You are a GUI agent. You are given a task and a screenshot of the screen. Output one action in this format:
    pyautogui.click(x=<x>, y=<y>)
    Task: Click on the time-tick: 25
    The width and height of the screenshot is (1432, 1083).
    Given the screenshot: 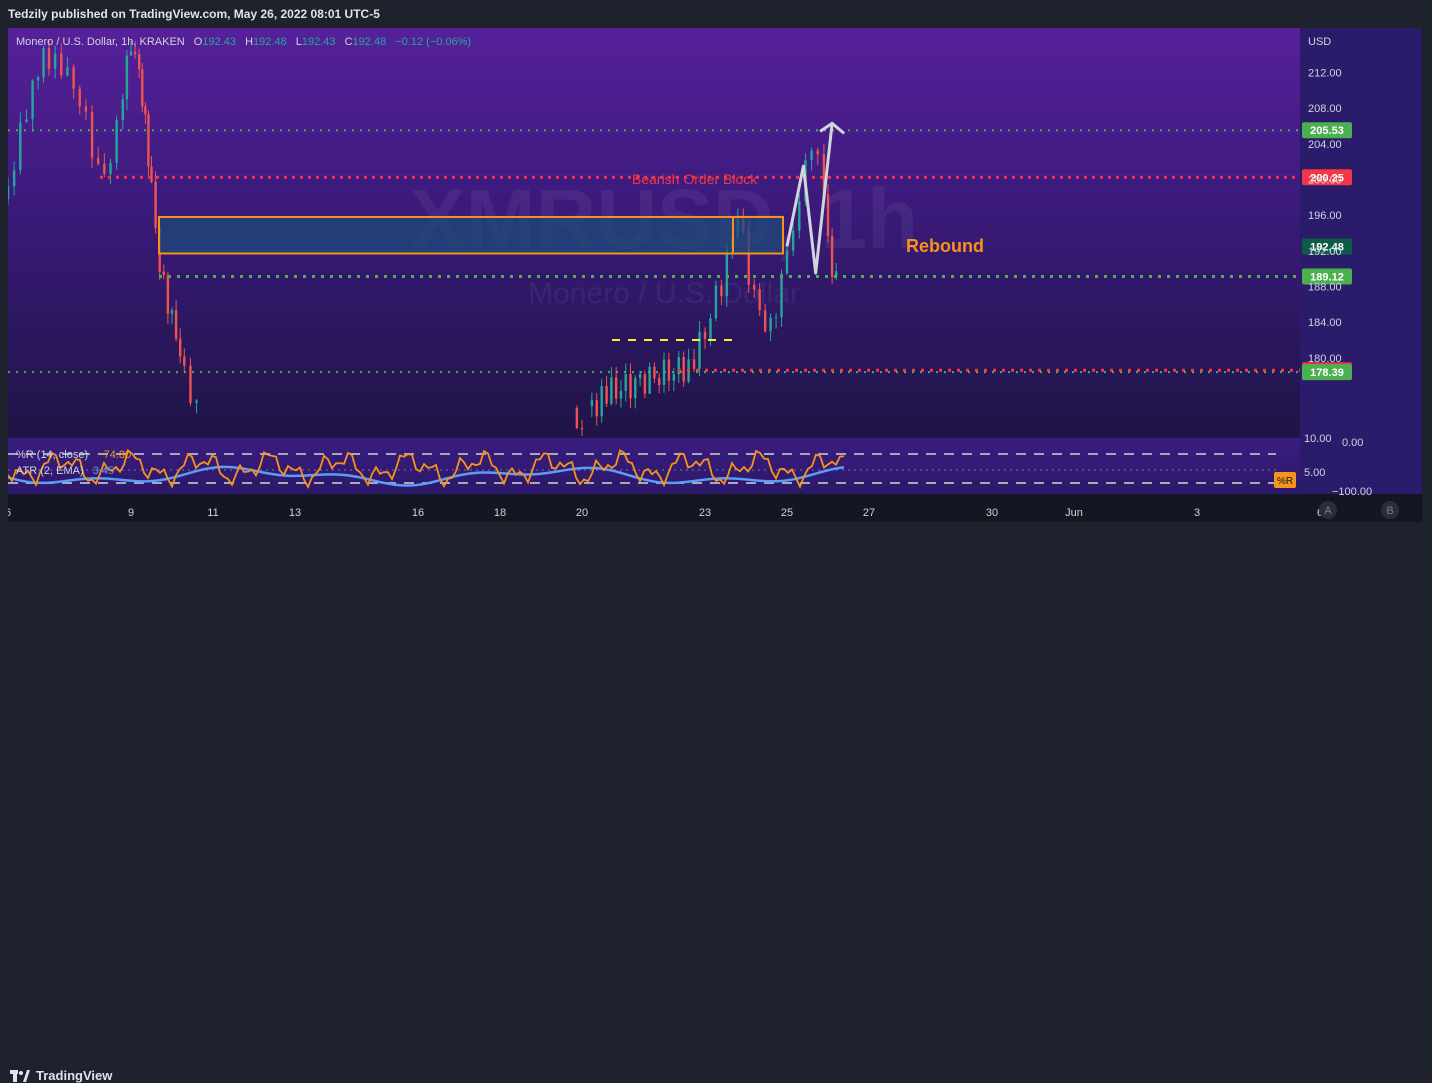 What is the action you would take?
    pyautogui.click(x=787, y=513)
    